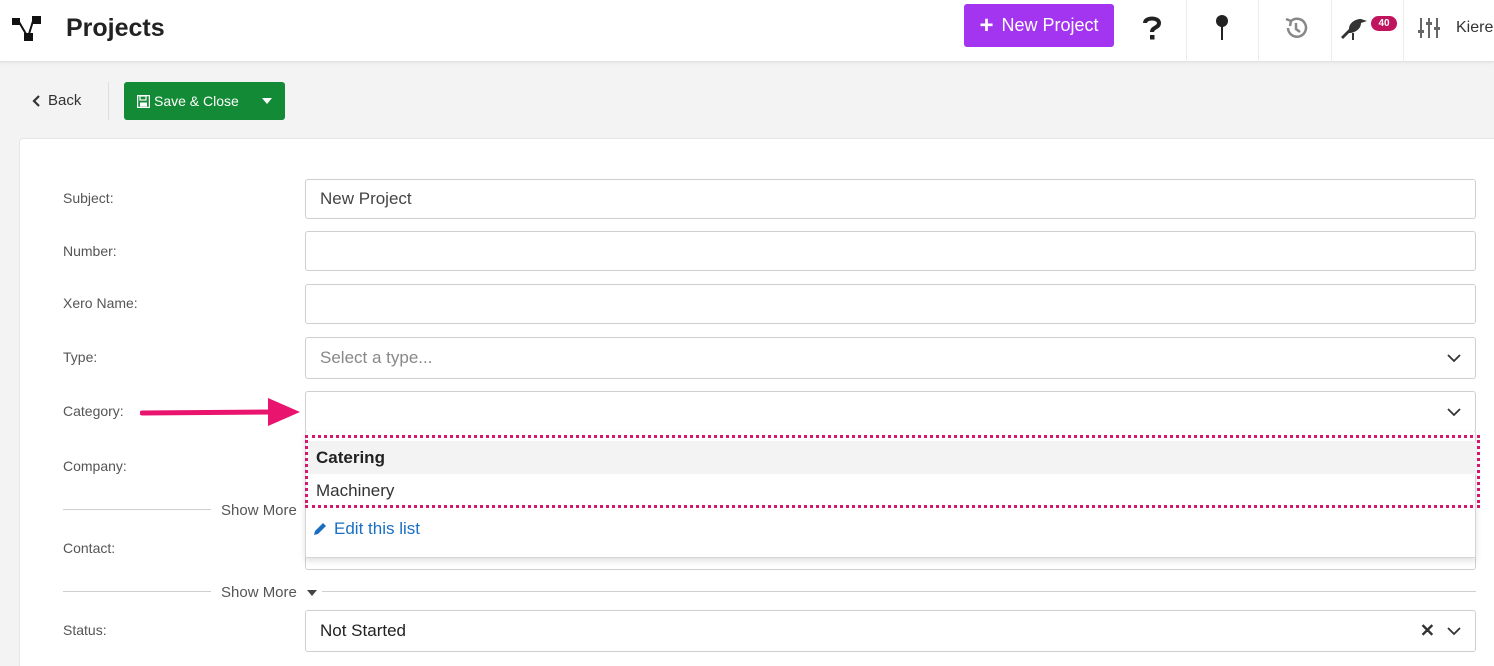  What do you see at coordinates (890, 631) in the screenshot?
I see `status-select: Not Started ✕` at bounding box center [890, 631].